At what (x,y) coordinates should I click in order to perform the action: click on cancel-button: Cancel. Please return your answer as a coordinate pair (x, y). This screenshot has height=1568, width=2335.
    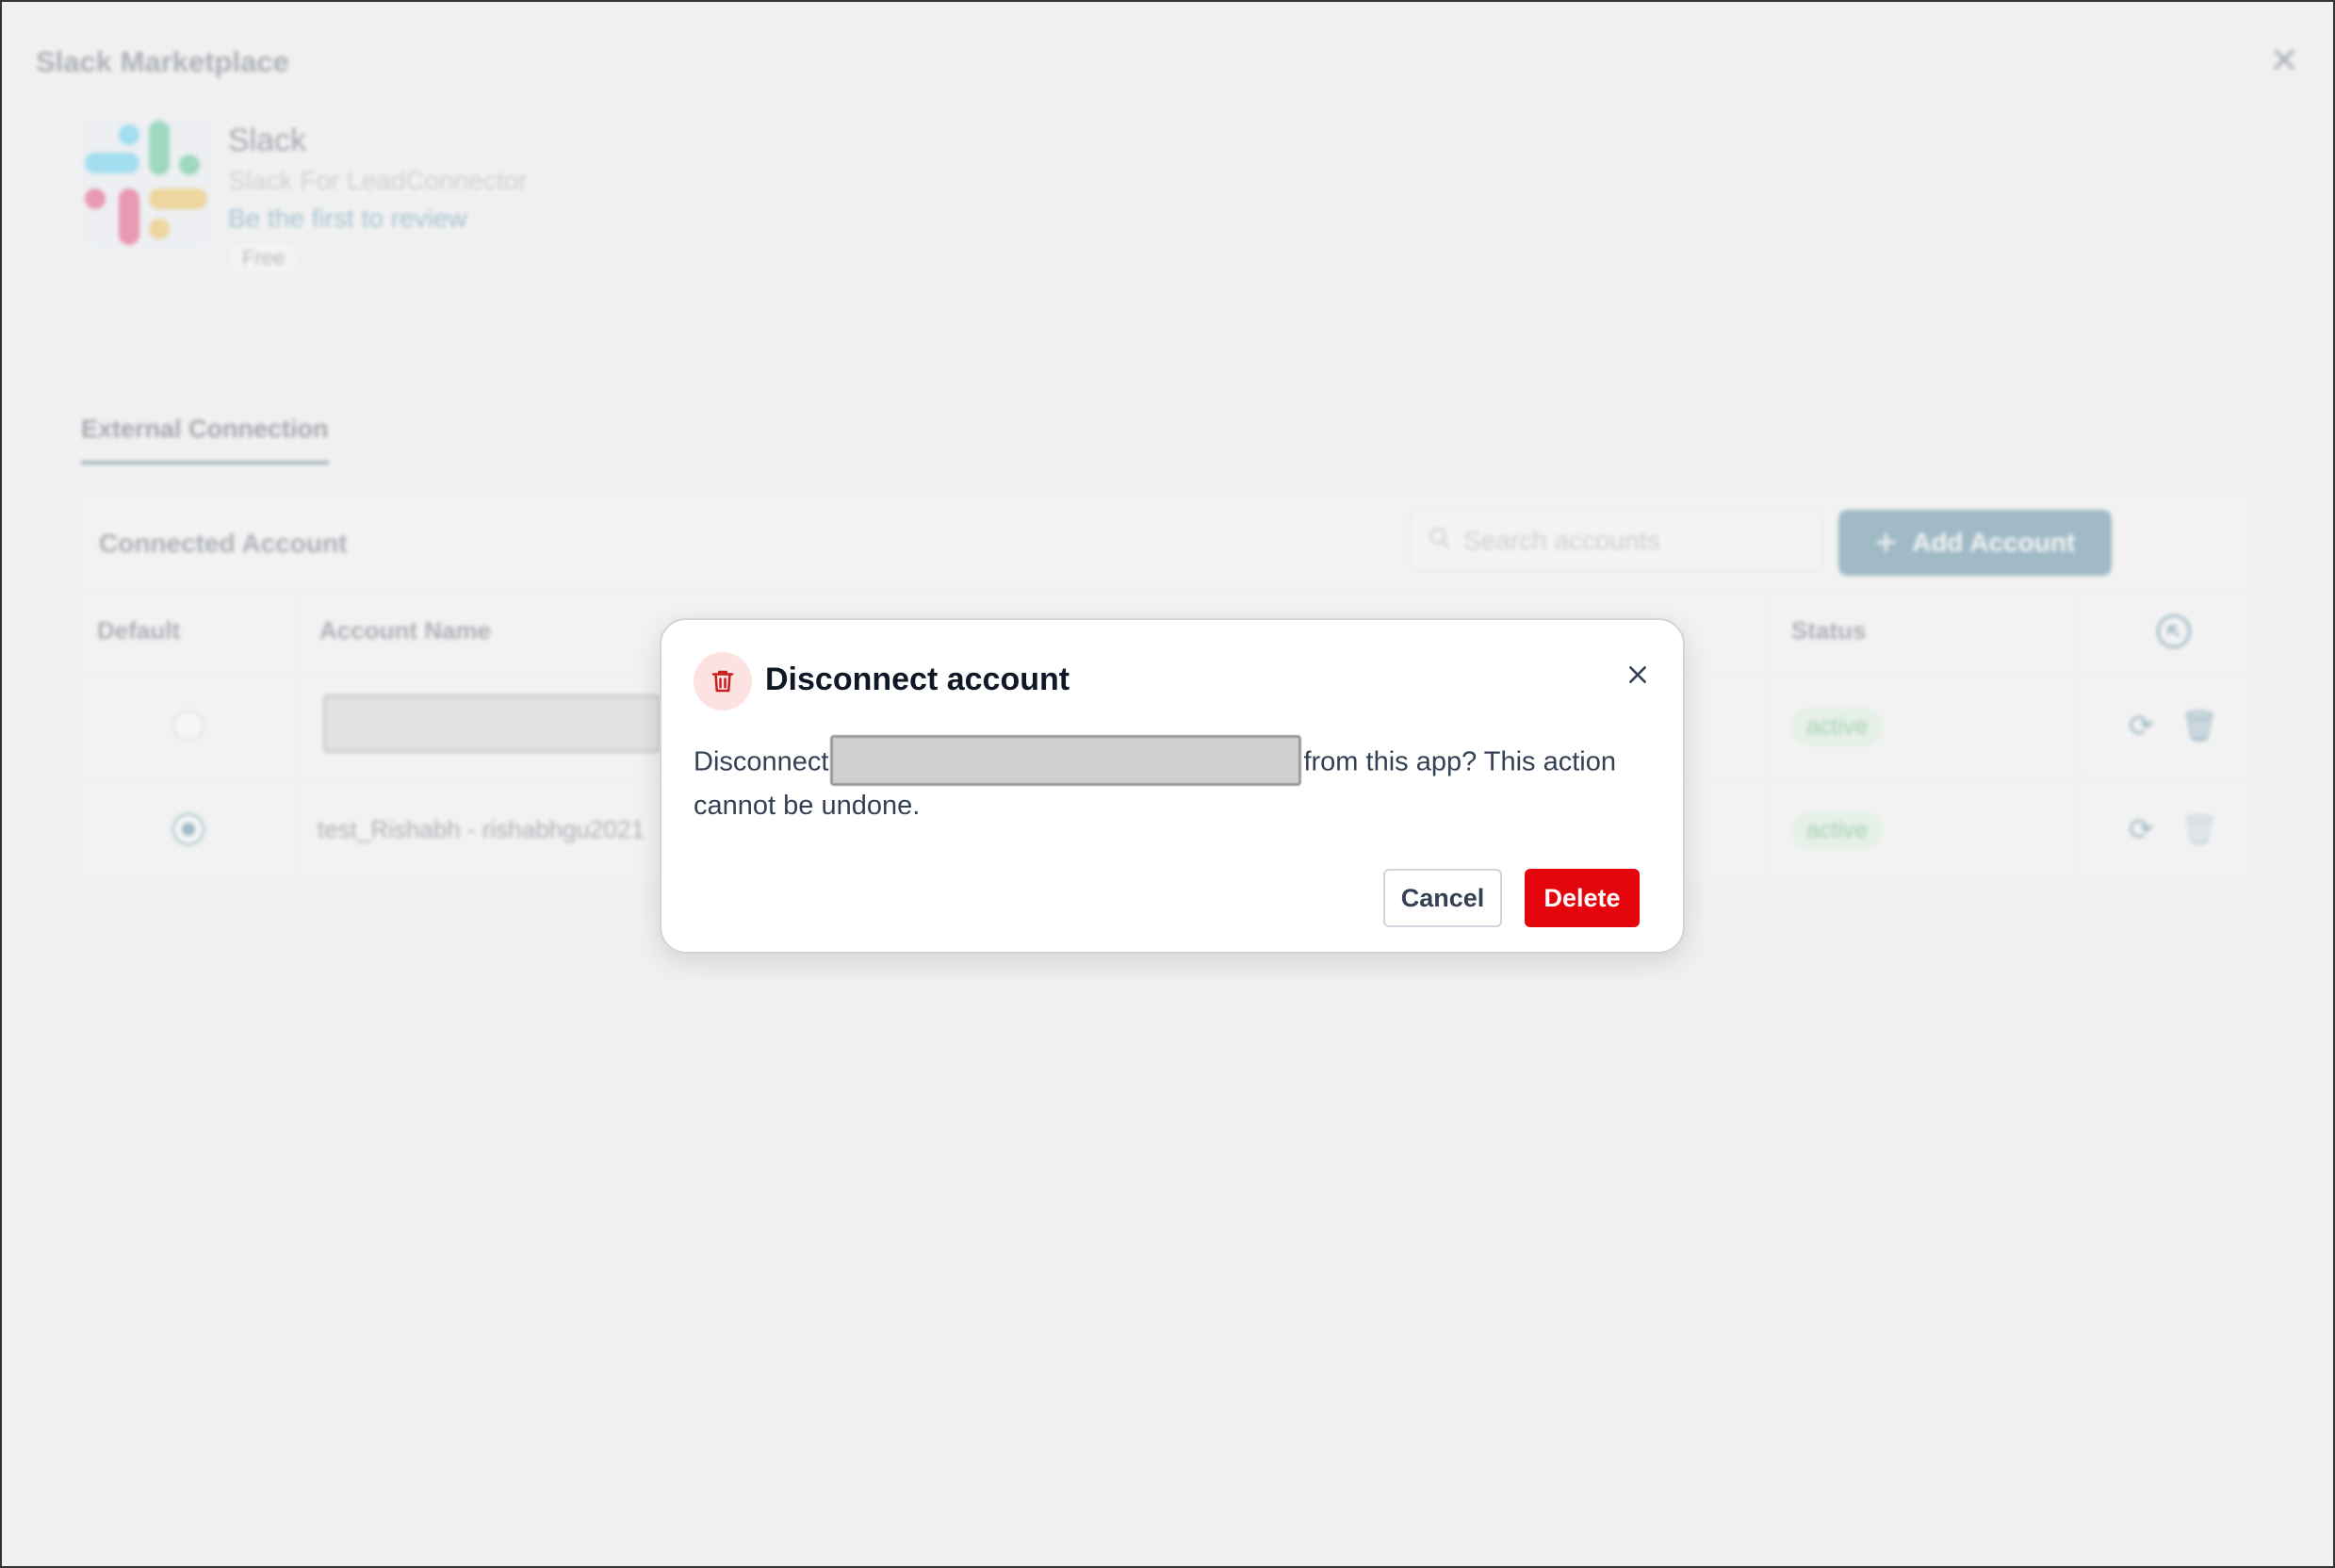
    Looking at the image, I should click on (1442, 898).